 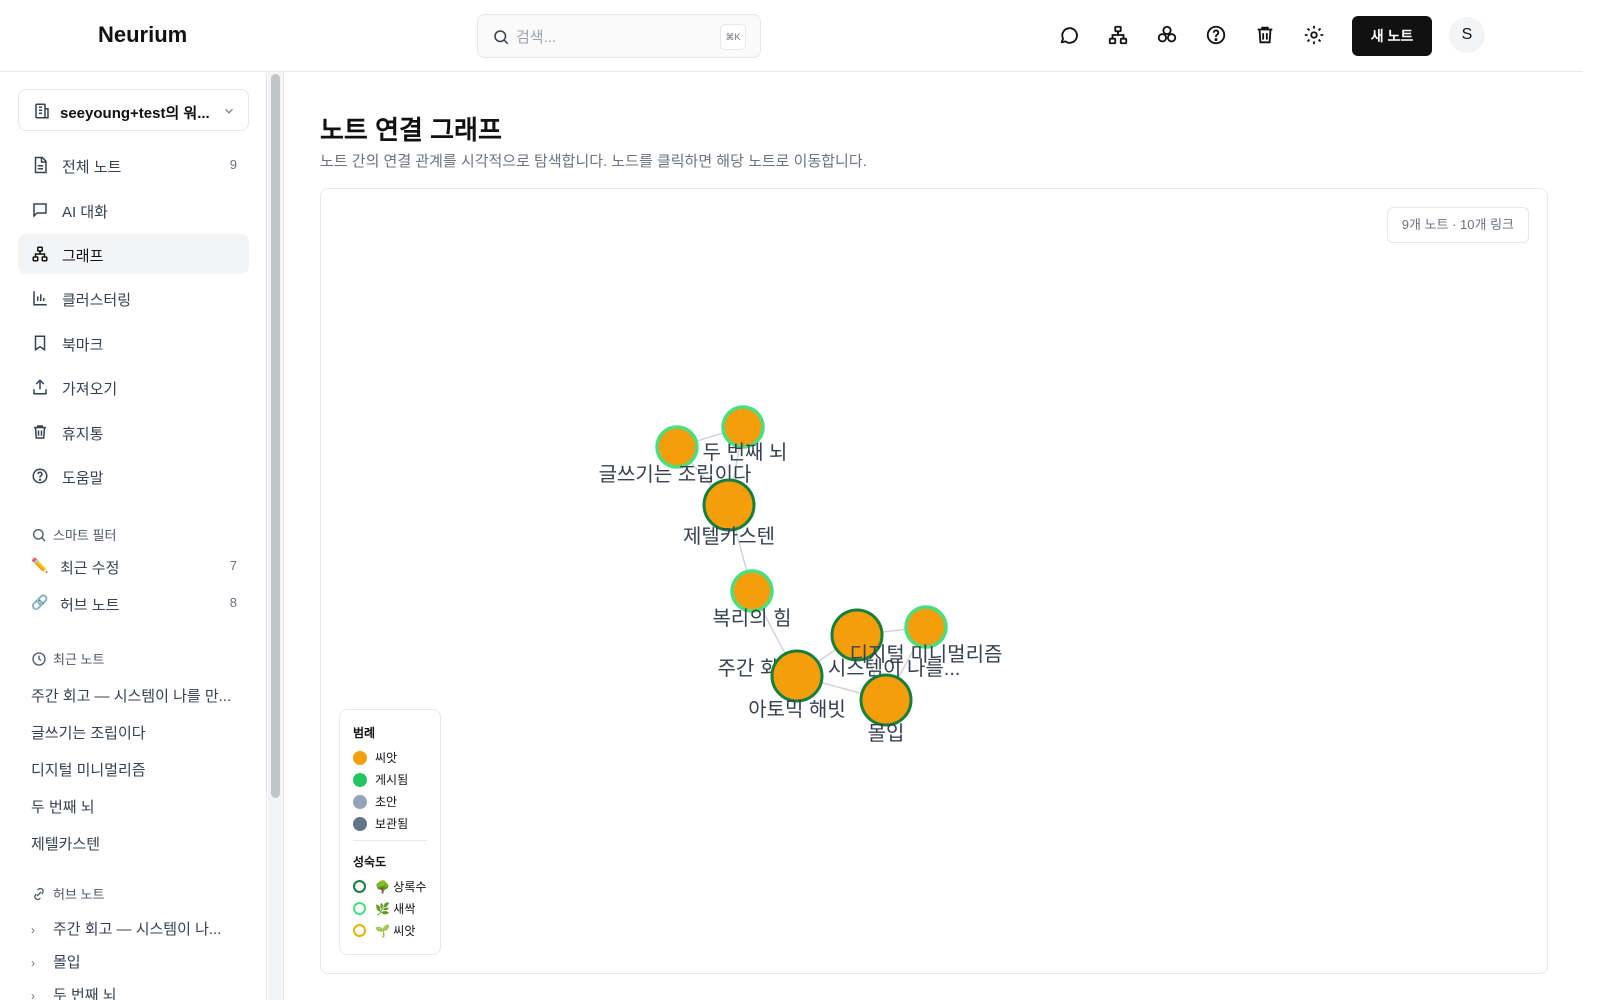 What do you see at coordinates (133, 387) in the screenshot?
I see `nav-import: 가져오기` at bounding box center [133, 387].